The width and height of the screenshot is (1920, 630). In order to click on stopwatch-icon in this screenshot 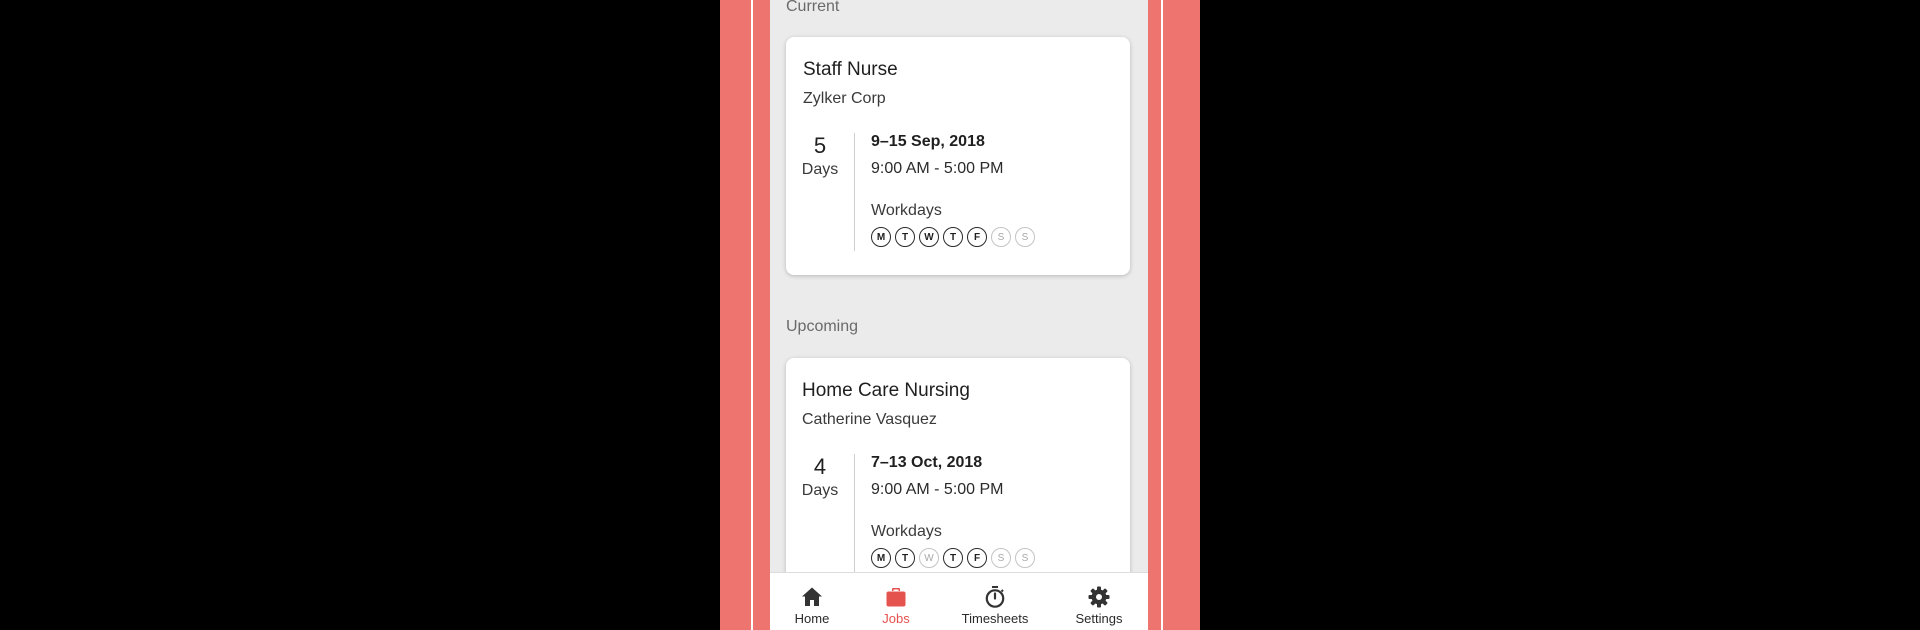, I will do `click(995, 597)`.